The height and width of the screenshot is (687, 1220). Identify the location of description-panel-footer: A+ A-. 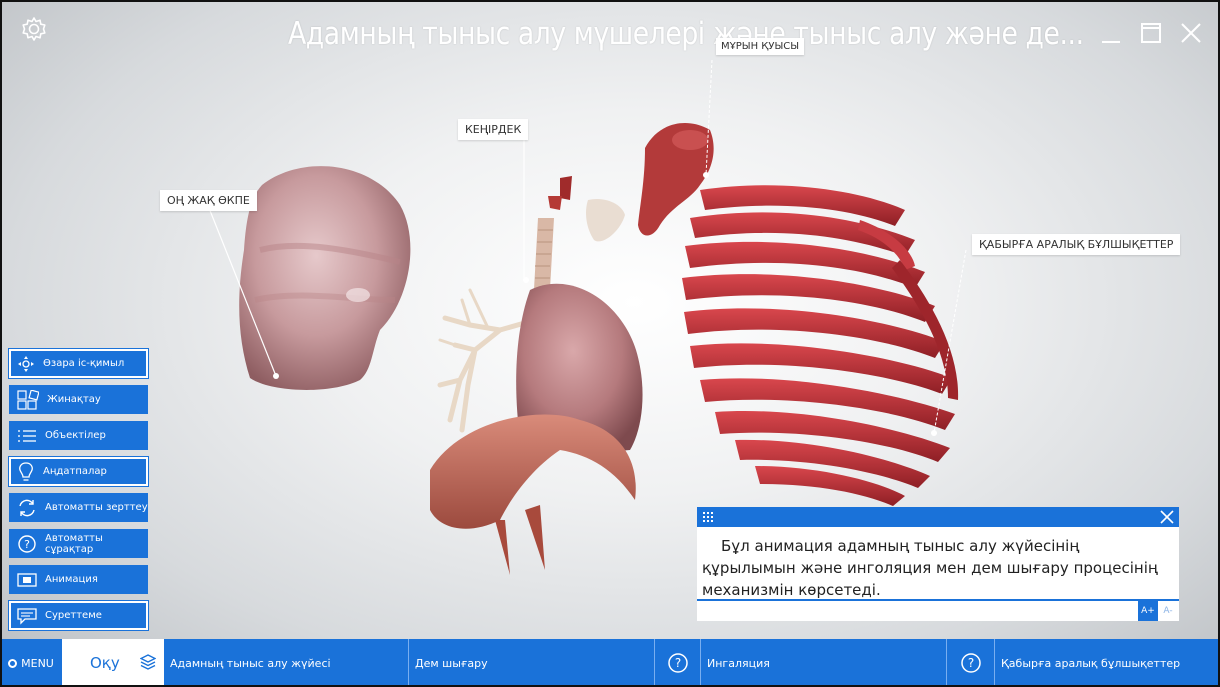
(938, 610).